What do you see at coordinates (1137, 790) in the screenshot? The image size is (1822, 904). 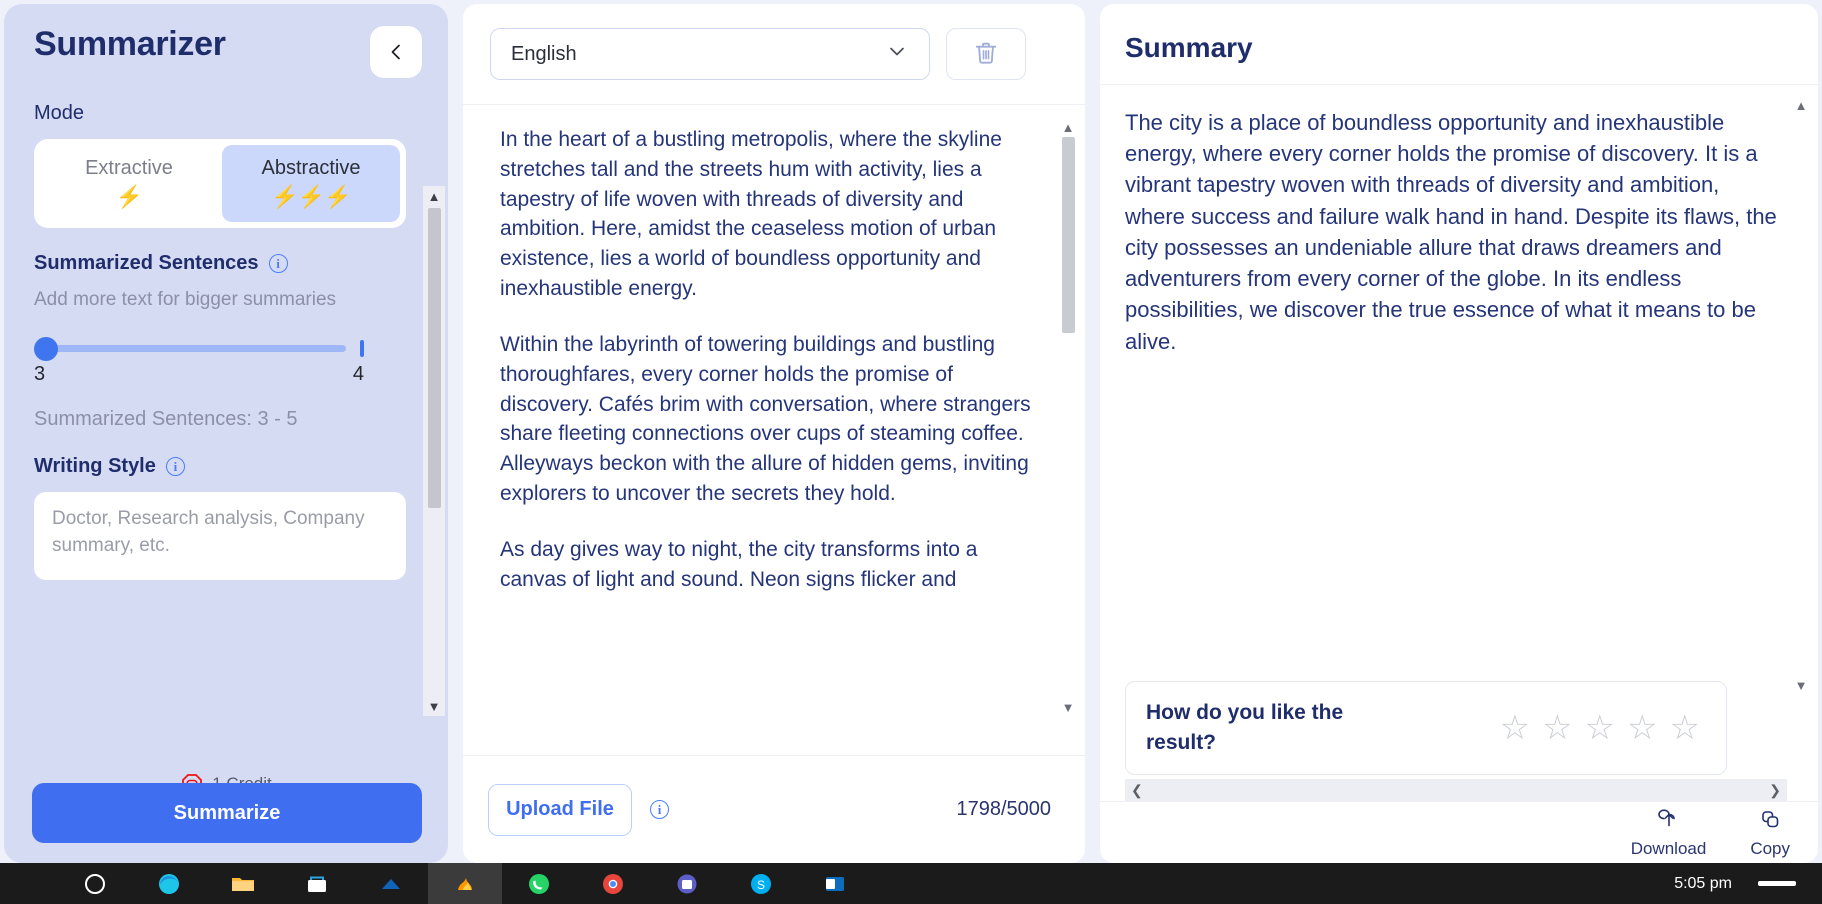 I see `chevron-left-icon: ❮` at bounding box center [1137, 790].